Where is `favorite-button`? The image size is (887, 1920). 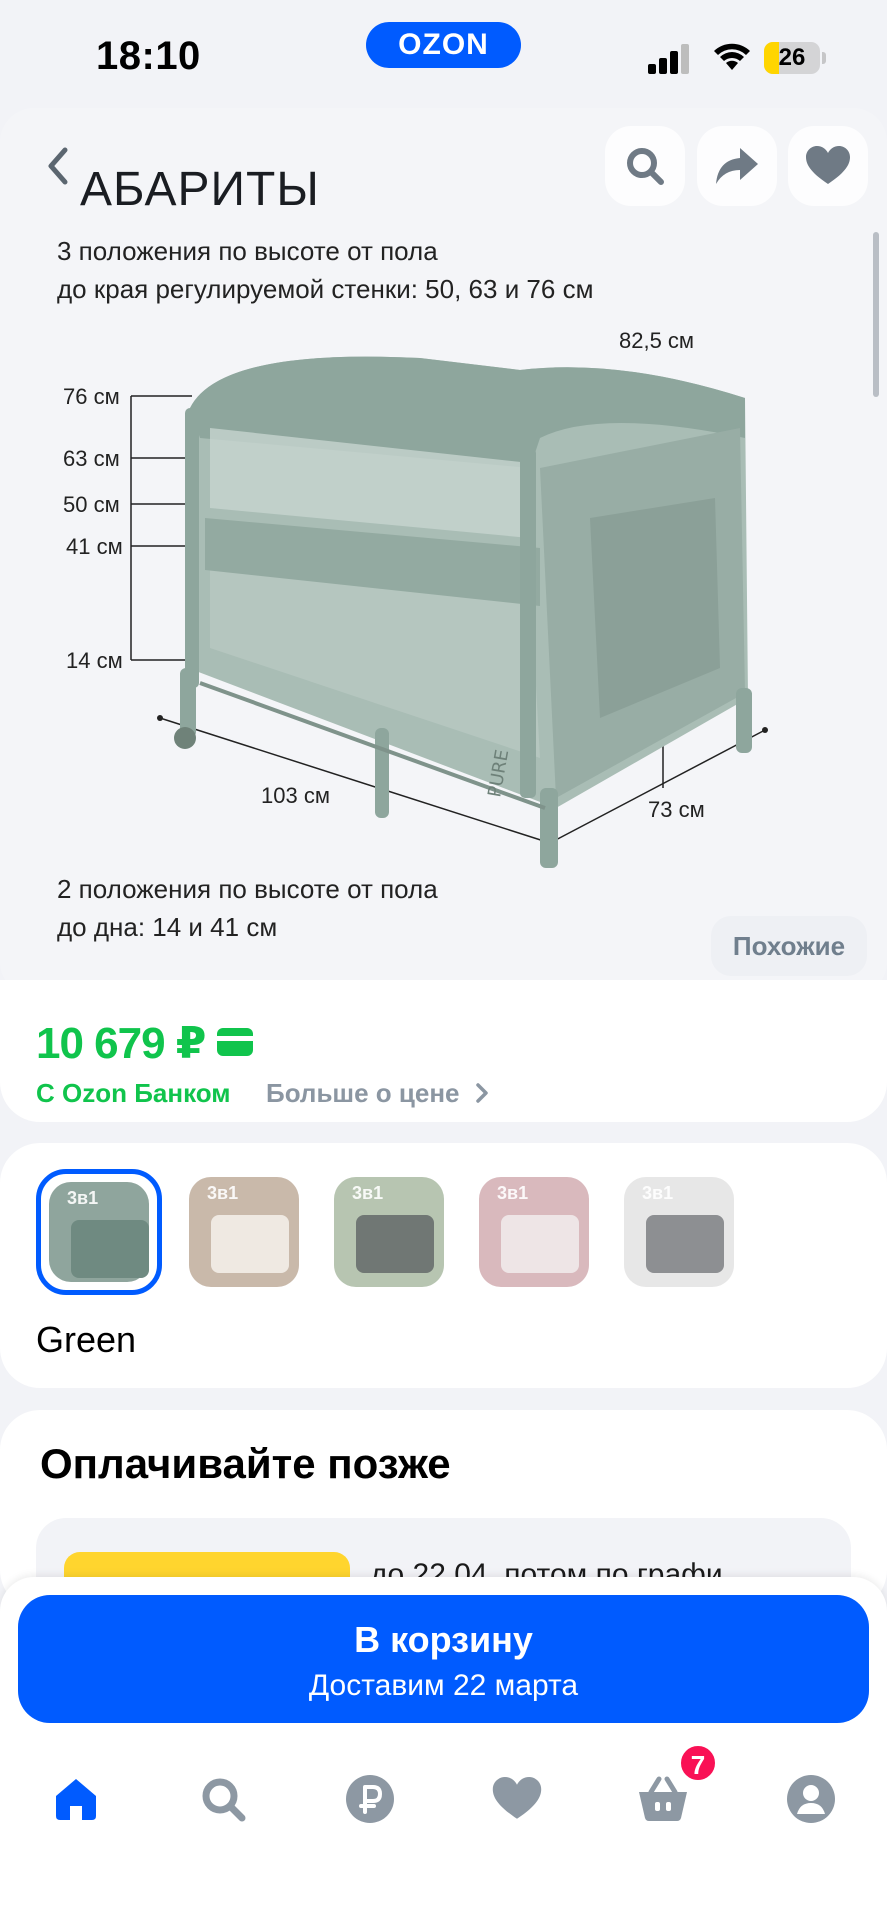 favorite-button is located at coordinates (828, 166).